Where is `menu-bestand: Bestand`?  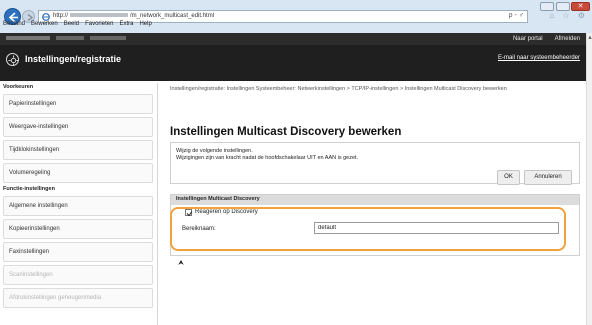
menu-bestand: Bestand is located at coordinates (14, 24).